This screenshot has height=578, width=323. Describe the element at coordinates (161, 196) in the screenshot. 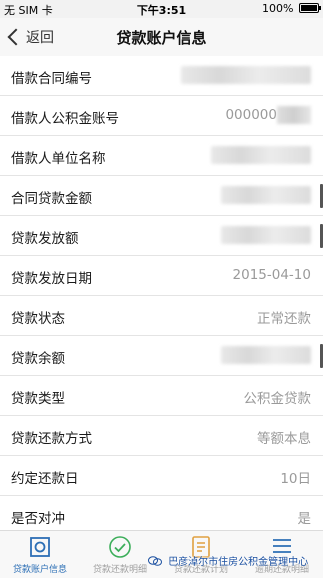

I see `row-contract-amount: 合同贷款金额` at that location.